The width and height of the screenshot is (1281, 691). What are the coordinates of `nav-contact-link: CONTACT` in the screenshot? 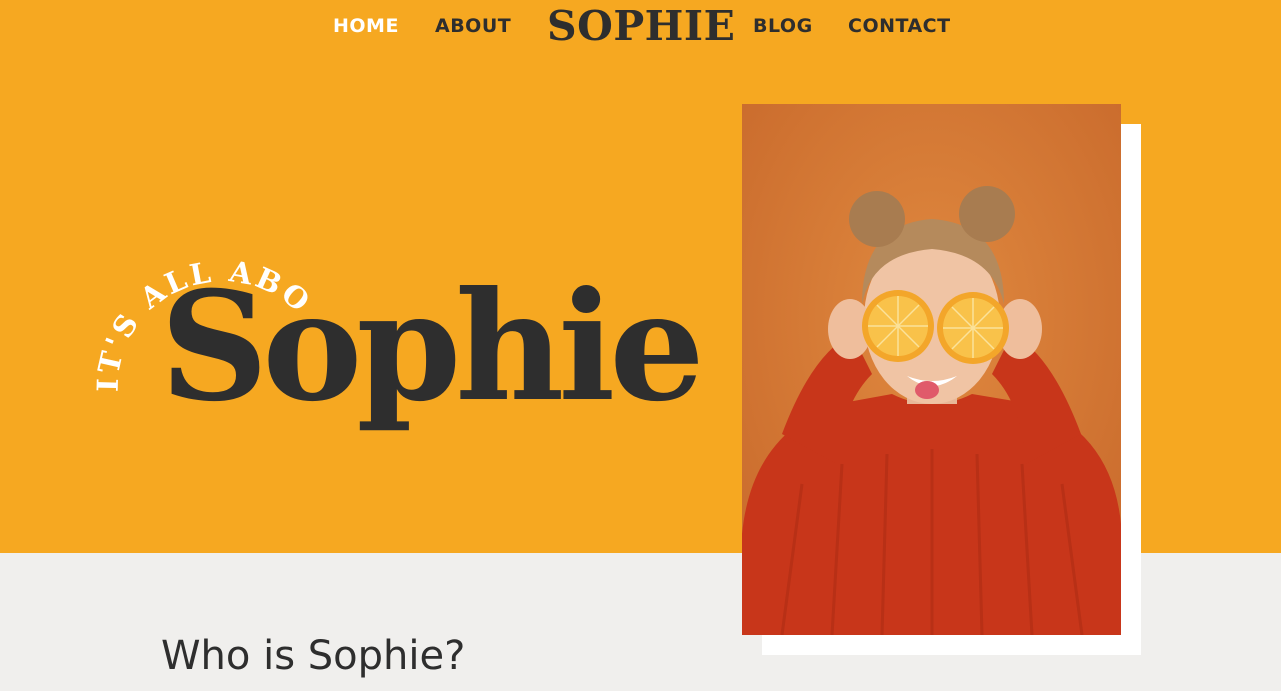 It's located at (899, 26).